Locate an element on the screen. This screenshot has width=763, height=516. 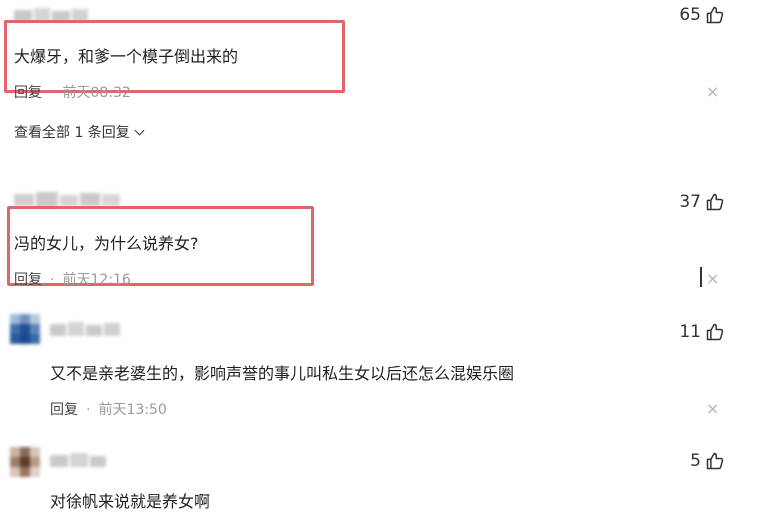
like-count-4: 5 is located at coordinates (707, 461).